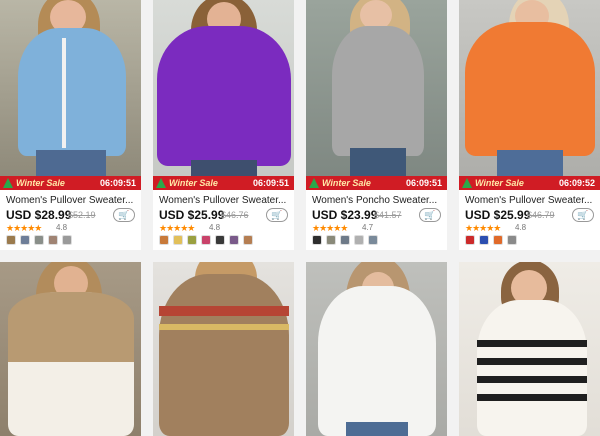 This screenshot has height=436, width=600. What do you see at coordinates (82, 215) in the screenshot?
I see `original-price: $52.19` at bounding box center [82, 215].